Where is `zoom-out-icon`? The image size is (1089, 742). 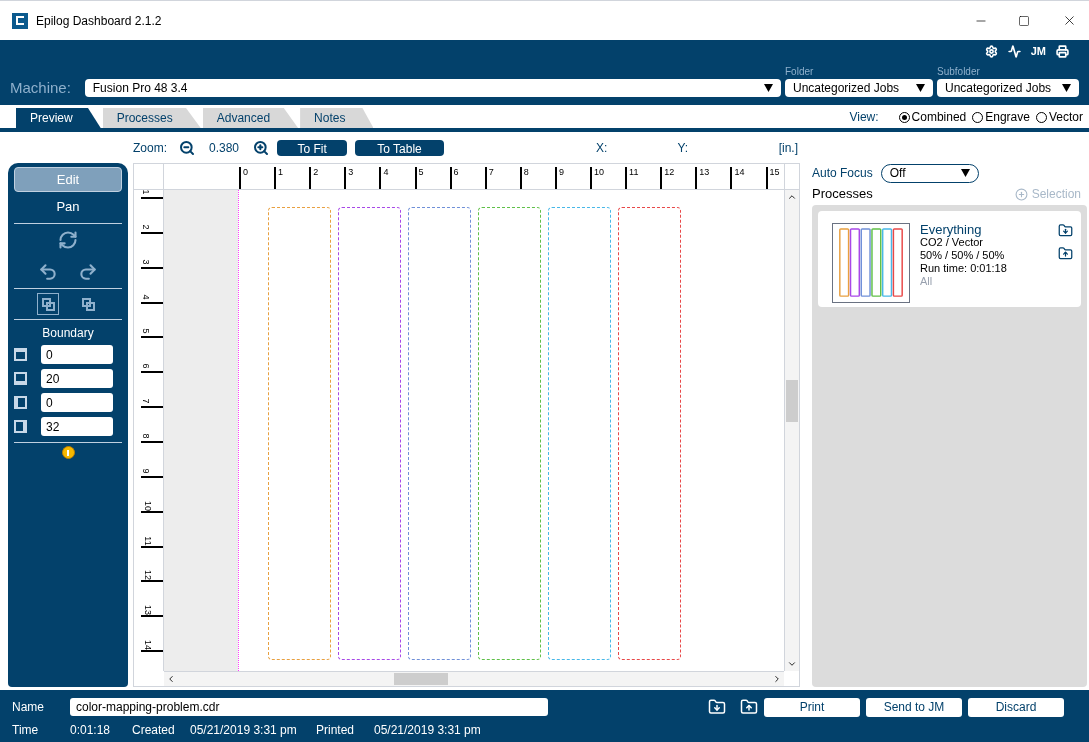 zoom-out-icon is located at coordinates (187, 147).